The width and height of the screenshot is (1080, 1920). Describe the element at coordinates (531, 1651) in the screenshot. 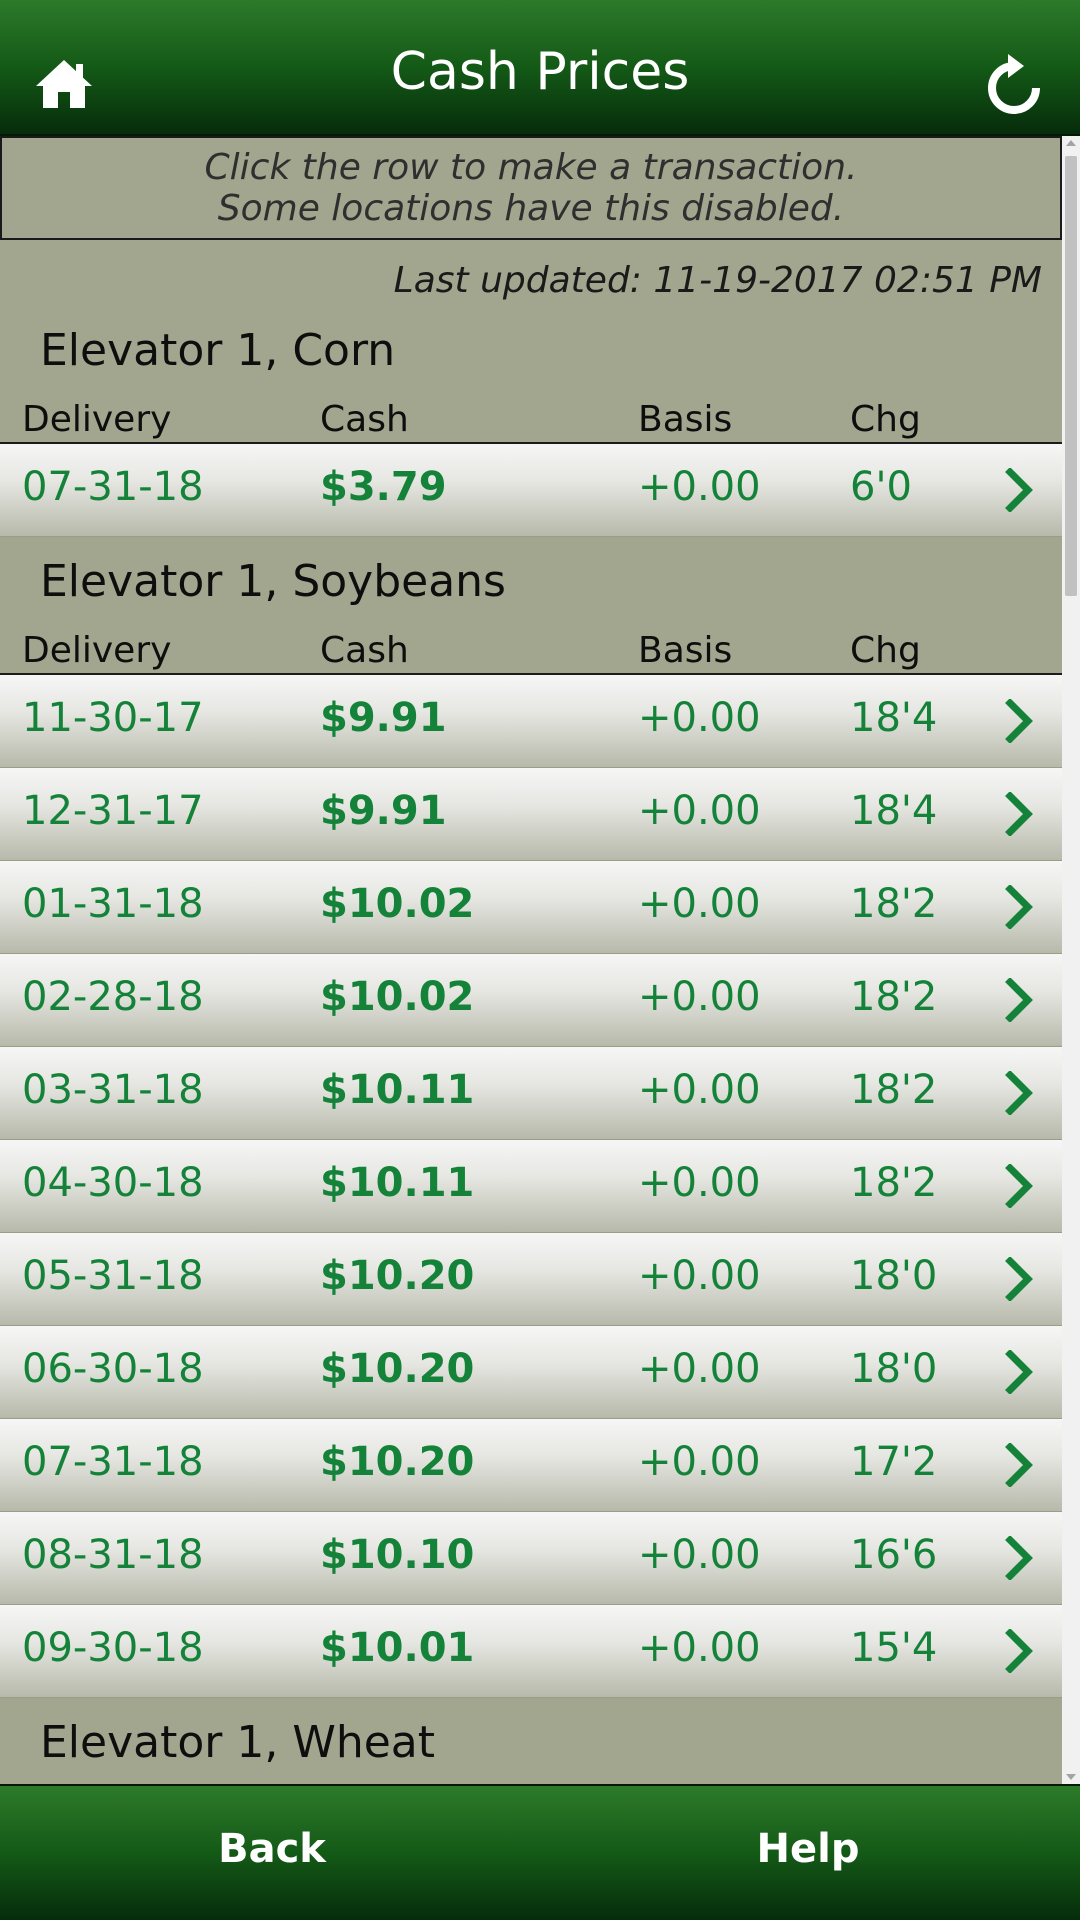

I see `price-row: 09-30-18 $10.01 +0.00 15'4` at that location.